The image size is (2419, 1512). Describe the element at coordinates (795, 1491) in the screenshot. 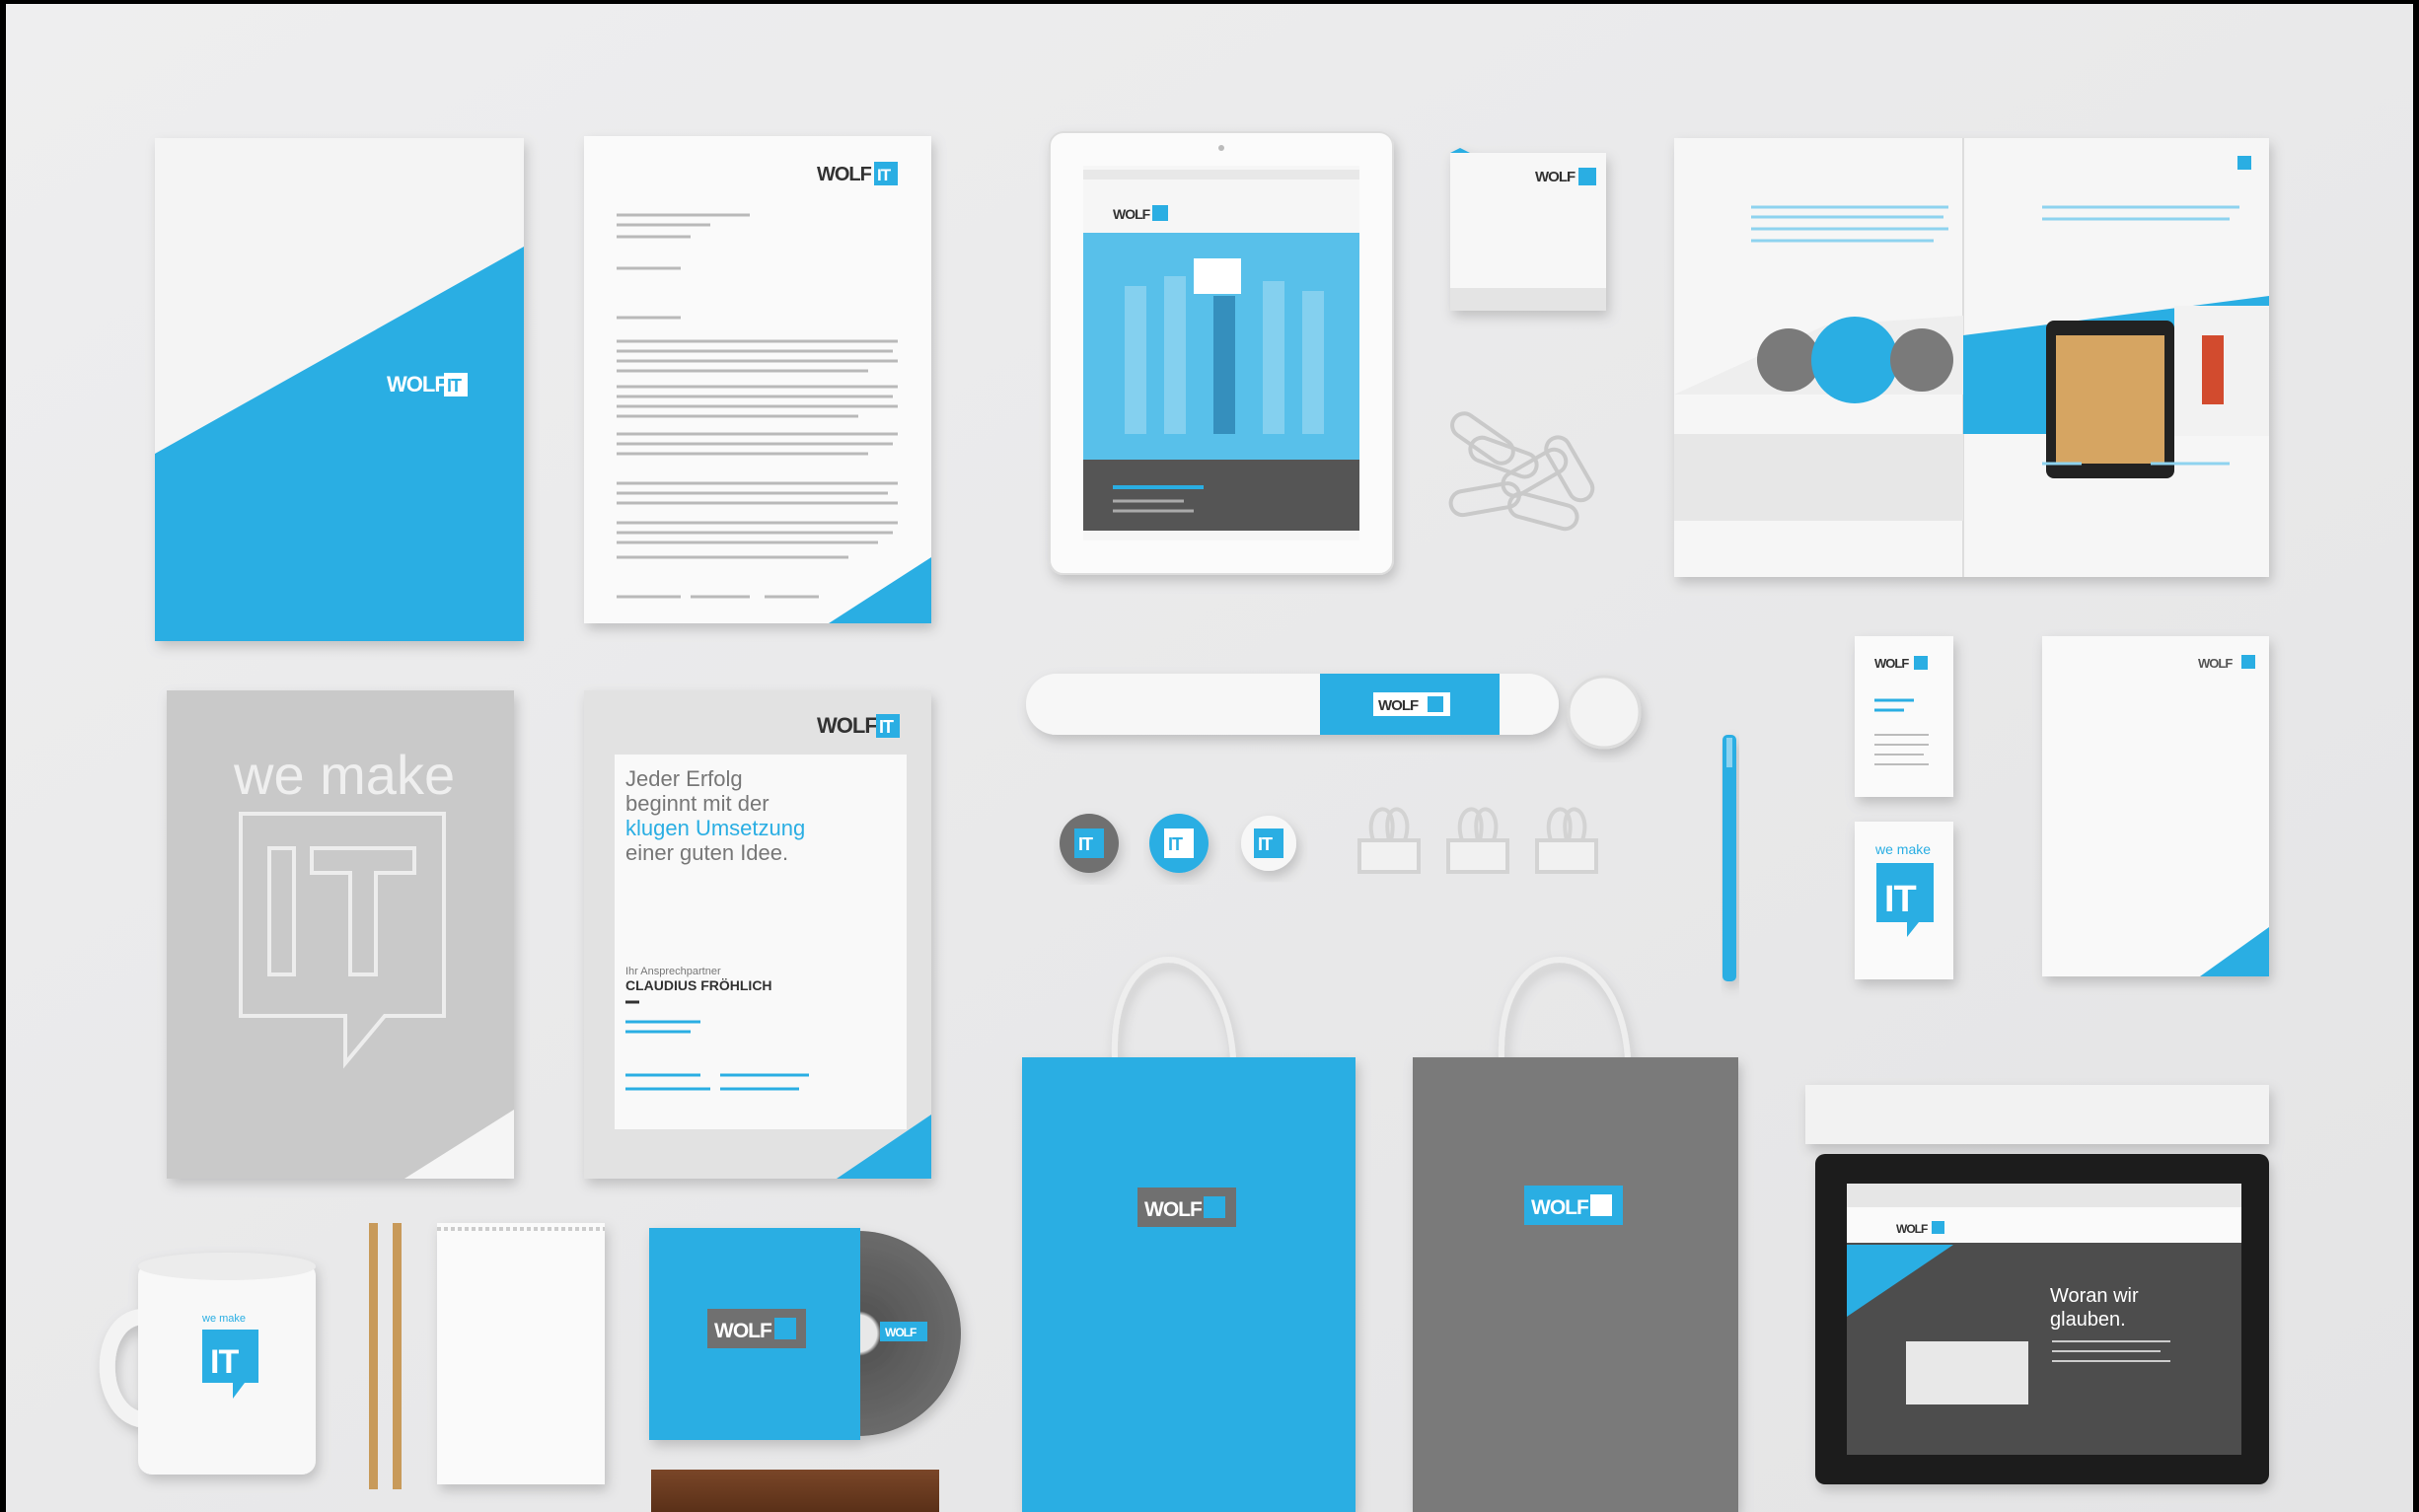

I see `wood-board` at that location.